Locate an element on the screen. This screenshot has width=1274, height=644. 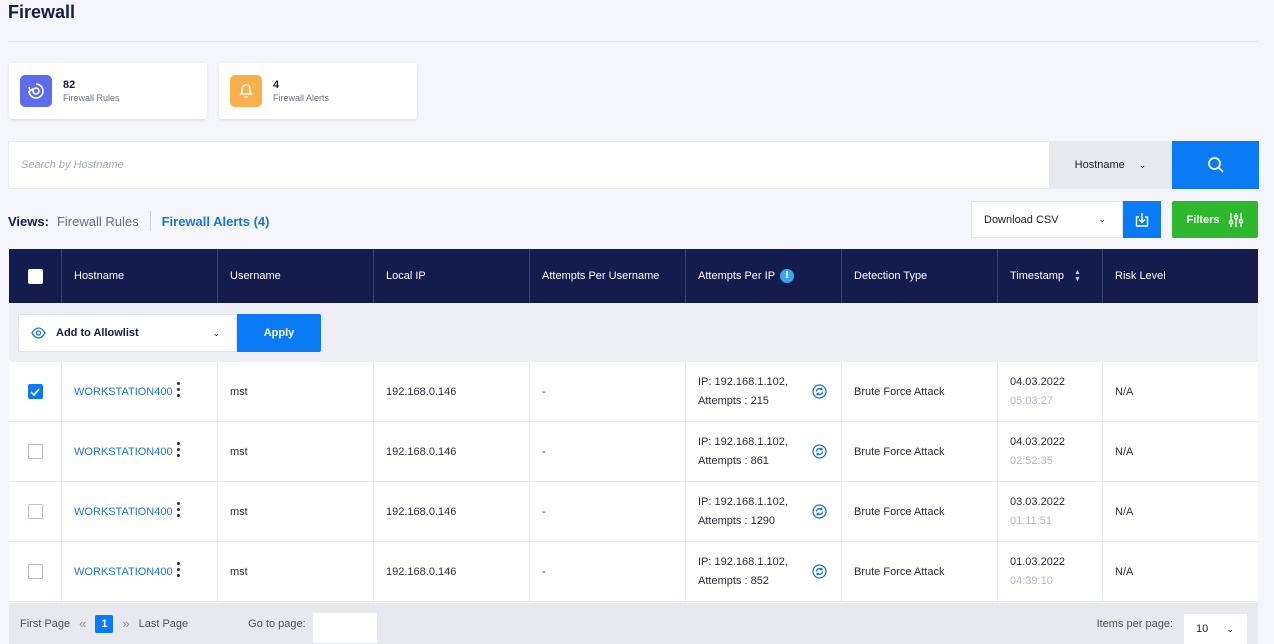
stat-label: Firewall Alerts is located at coordinates (301, 98).